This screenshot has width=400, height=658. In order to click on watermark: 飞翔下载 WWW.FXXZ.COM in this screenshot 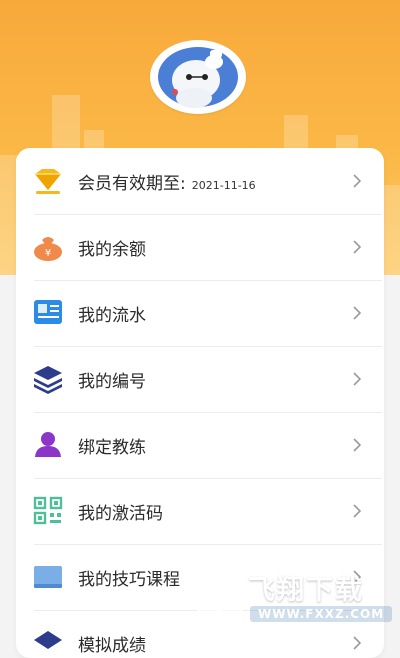, I will do `click(295, 601)`.